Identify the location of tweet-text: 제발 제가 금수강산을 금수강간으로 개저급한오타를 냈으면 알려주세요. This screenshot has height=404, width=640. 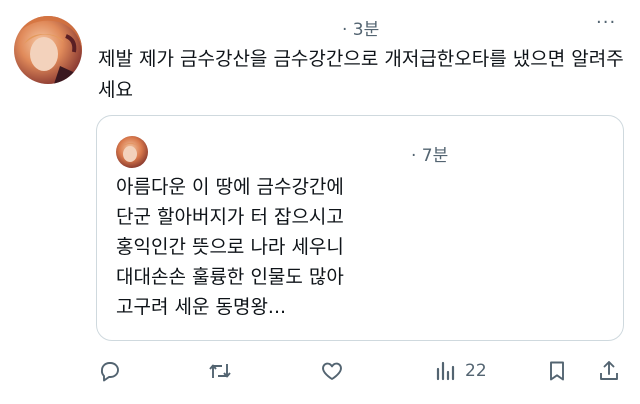
(361, 74).